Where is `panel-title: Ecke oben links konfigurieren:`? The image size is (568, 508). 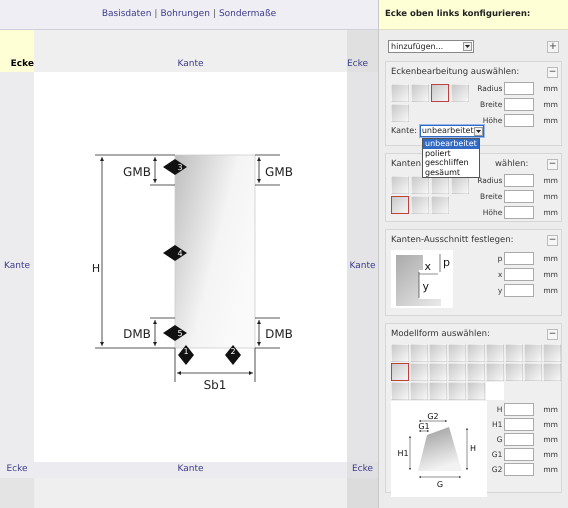 panel-title: Ecke oben links konfigurieren: is located at coordinates (457, 14).